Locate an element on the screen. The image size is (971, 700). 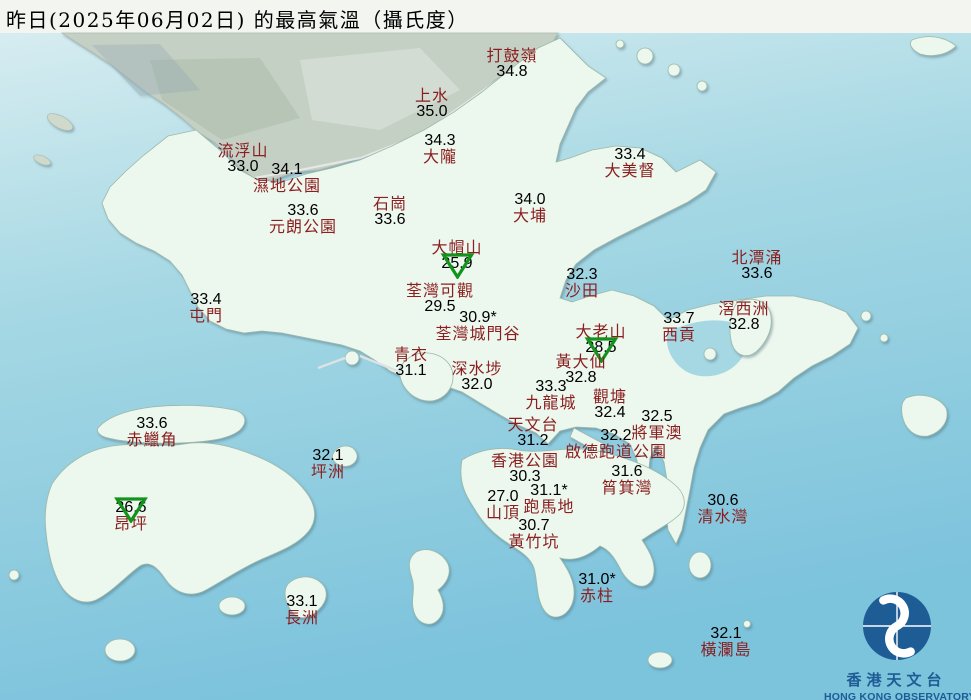
station-name: 石崗 is located at coordinates (390, 203).